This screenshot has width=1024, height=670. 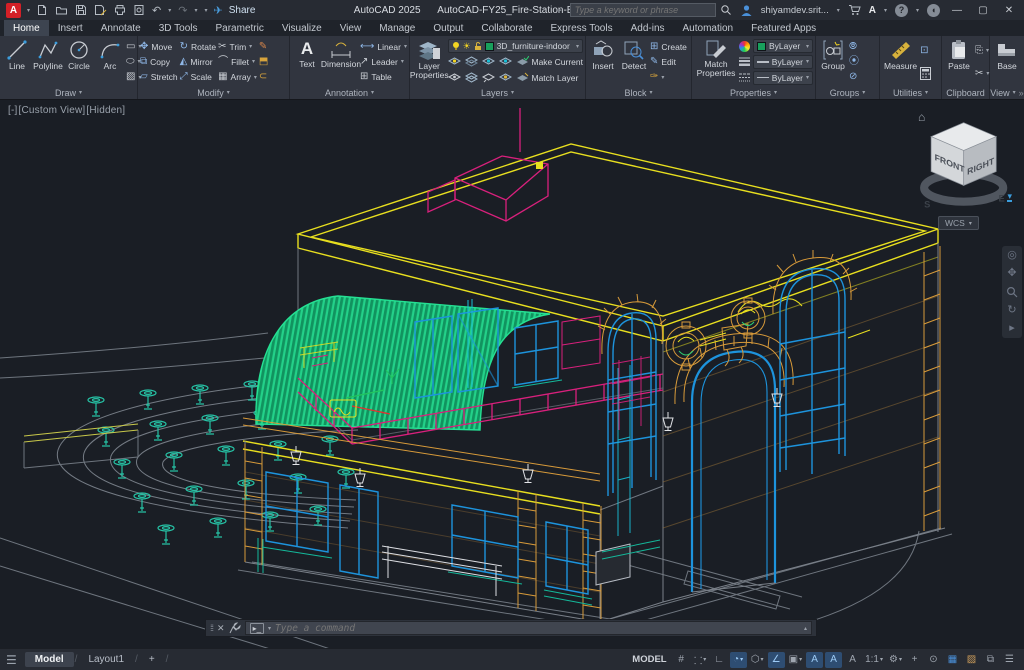 What do you see at coordinates (874, 660) in the screenshot?
I see `annotation-scale-value: 1:1 ▾` at bounding box center [874, 660].